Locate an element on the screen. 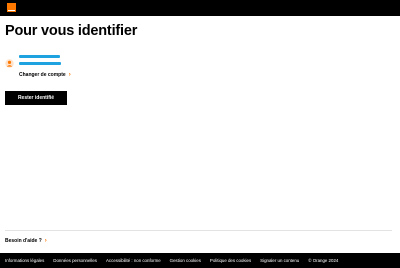 The height and width of the screenshot is (268, 400). divider is located at coordinates (198, 230).